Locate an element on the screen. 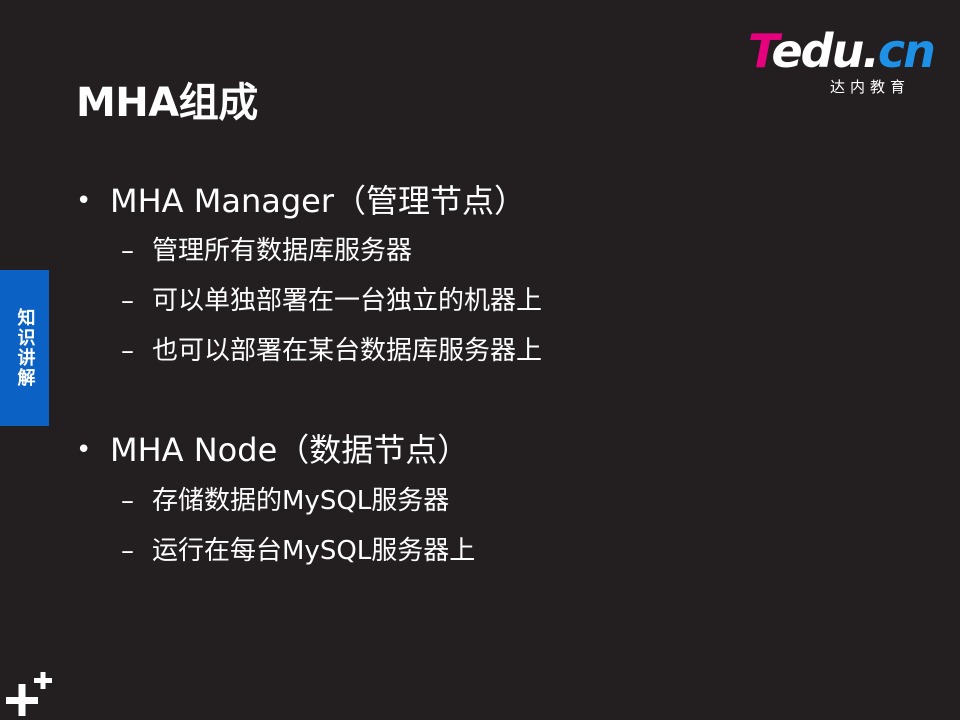 The height and width of the screenshot is (720, 960). sub-text: 管理所有数据库服务器 is located at coordinates (282, 251).